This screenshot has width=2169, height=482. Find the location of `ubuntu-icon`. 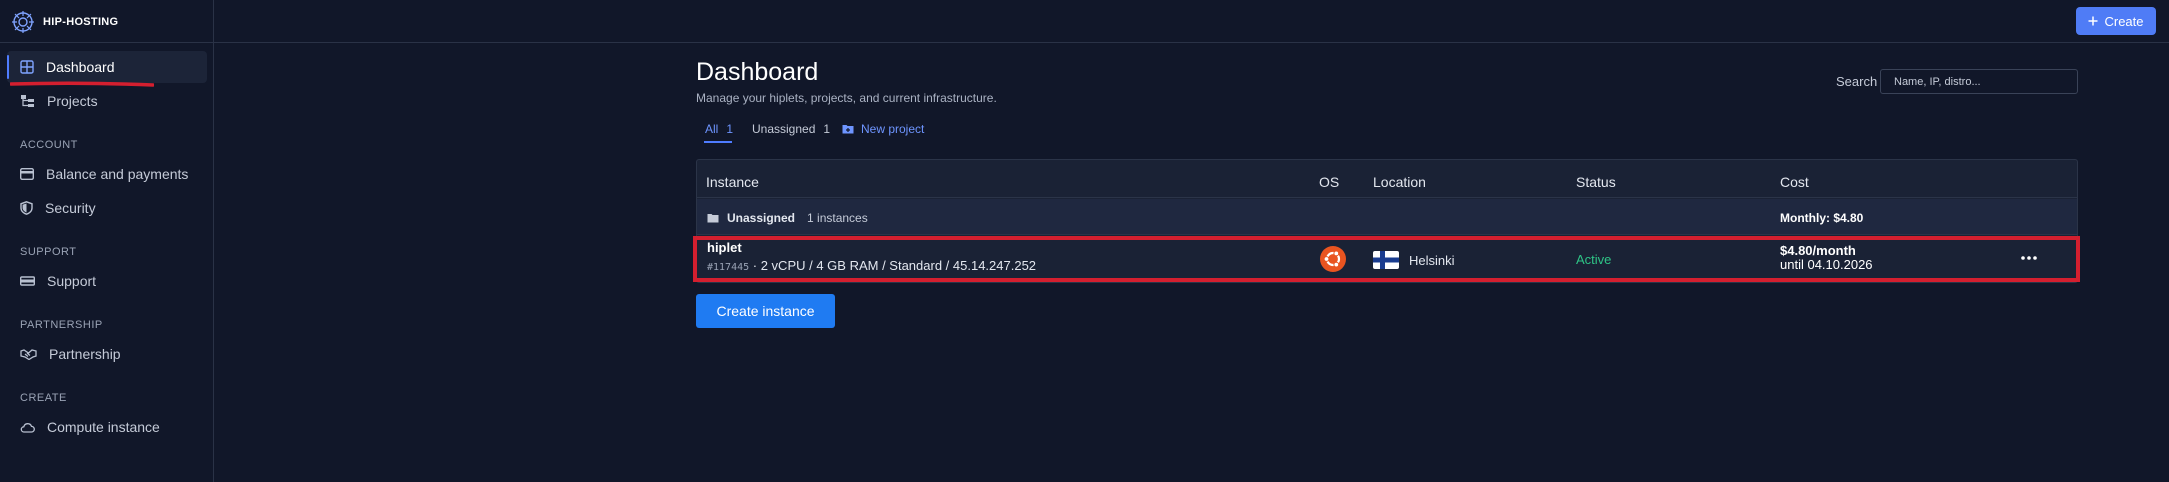

ubuntu-icon is located at coordinates (1333, 259).